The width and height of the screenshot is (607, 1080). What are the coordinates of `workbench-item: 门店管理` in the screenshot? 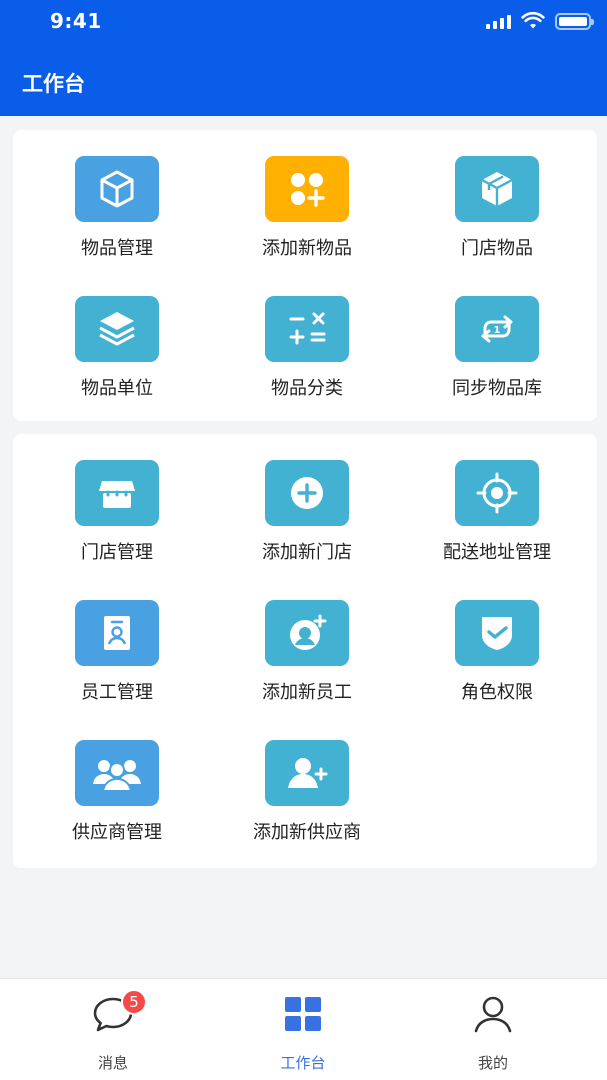 It's located at (108, 520).